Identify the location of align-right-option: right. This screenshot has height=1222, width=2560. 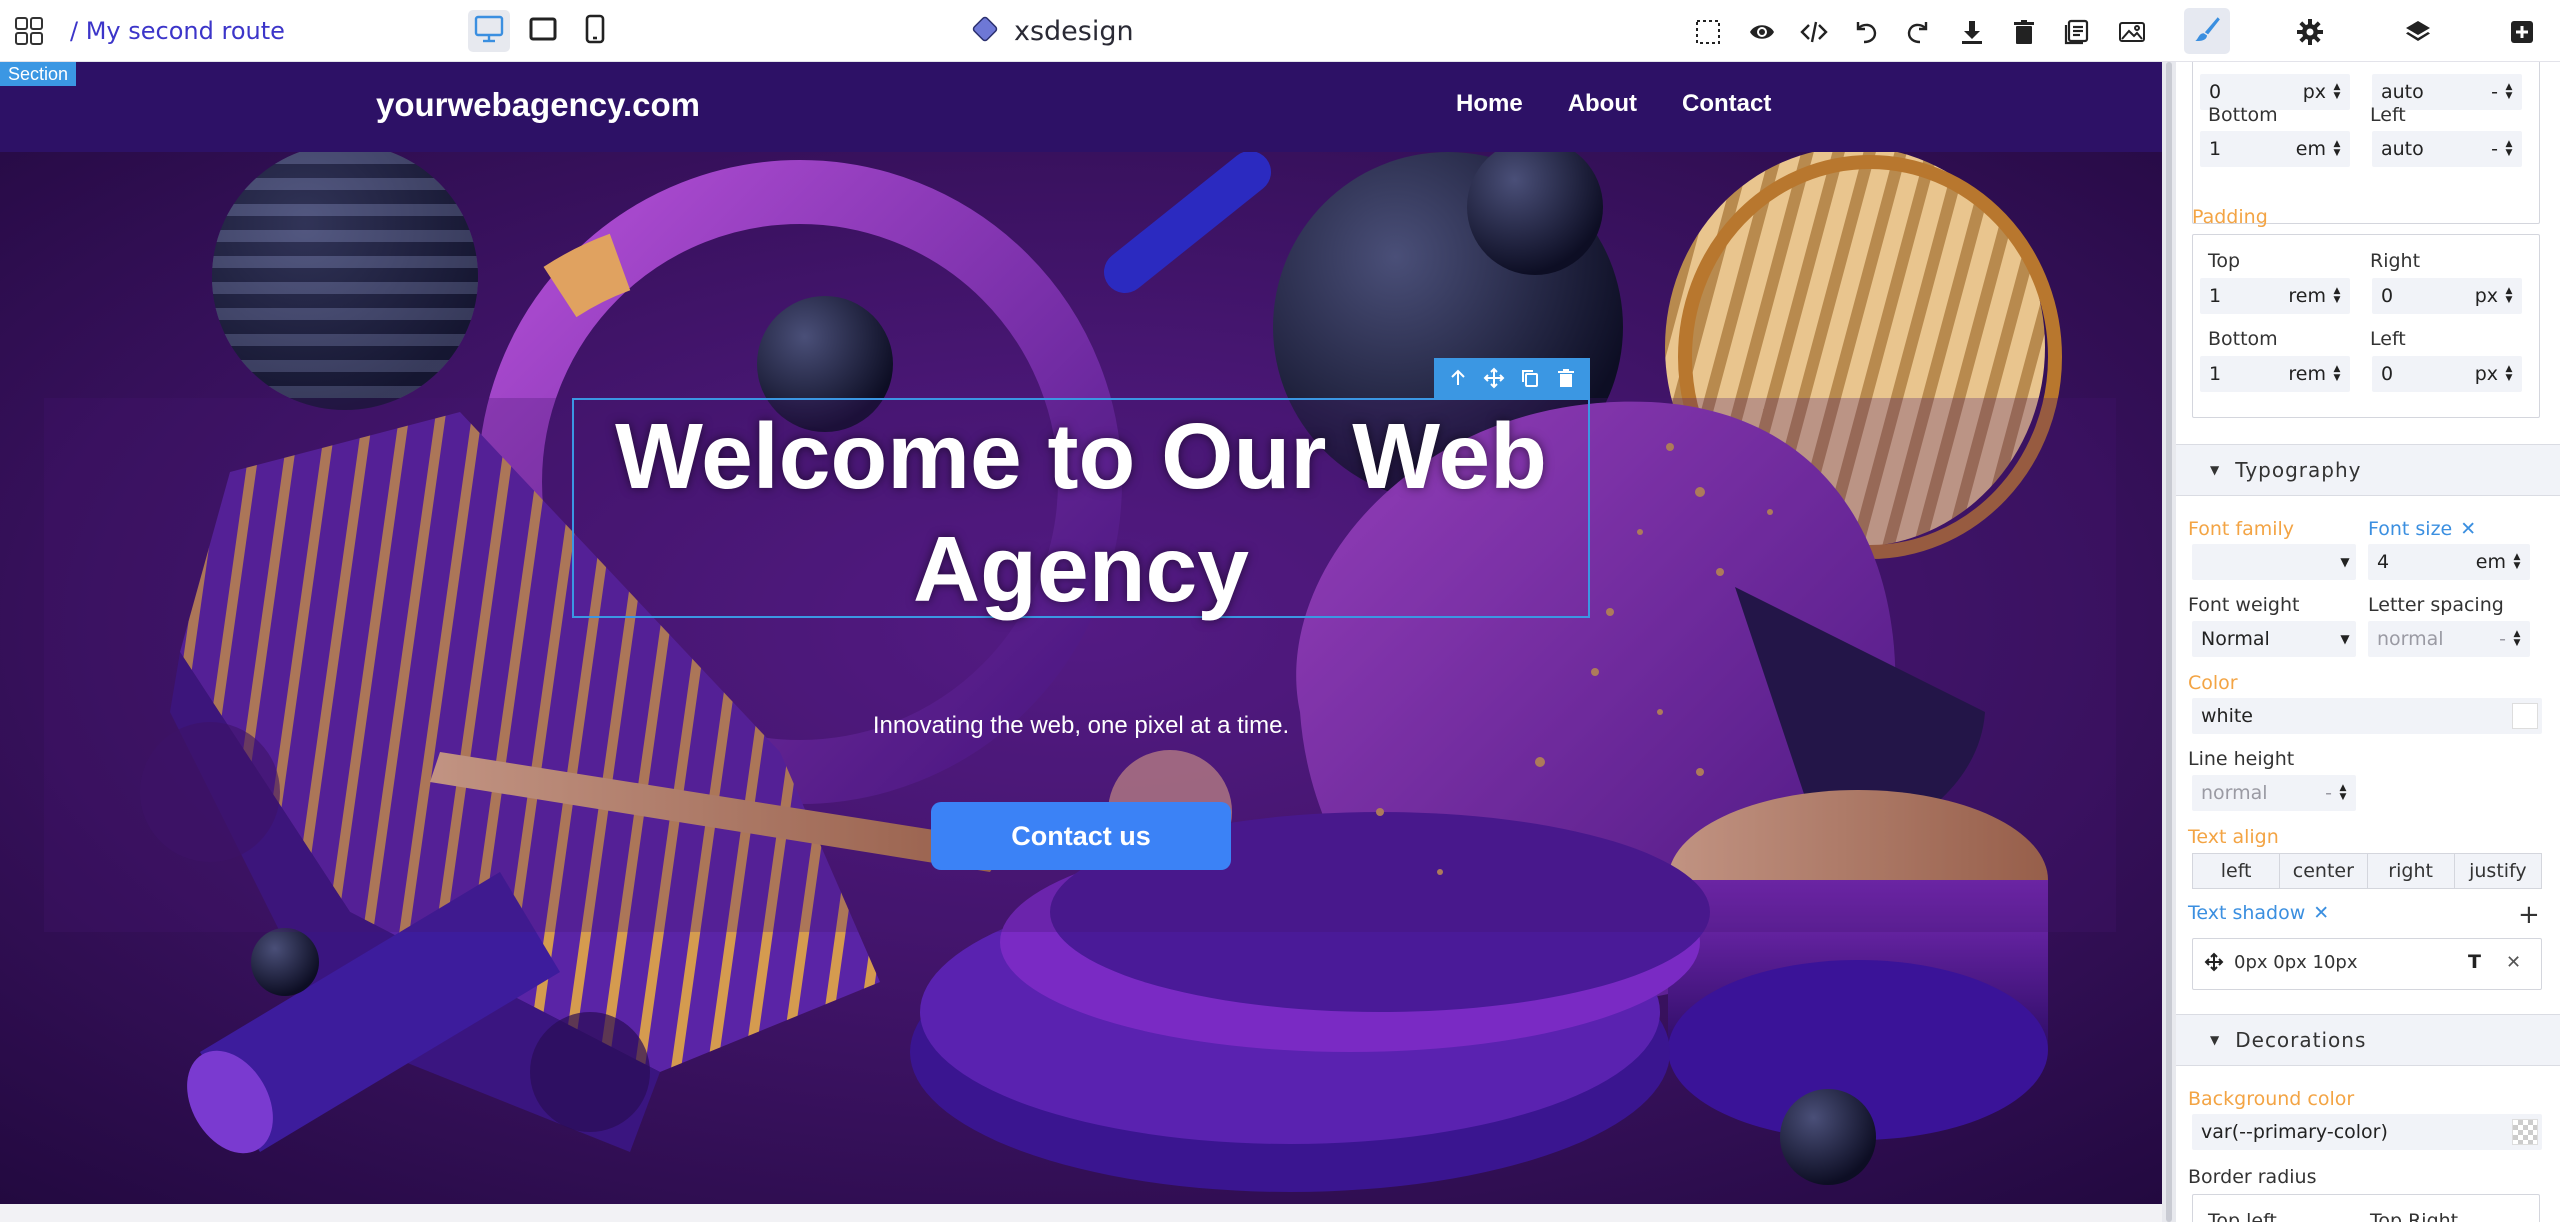
(2411, 871).